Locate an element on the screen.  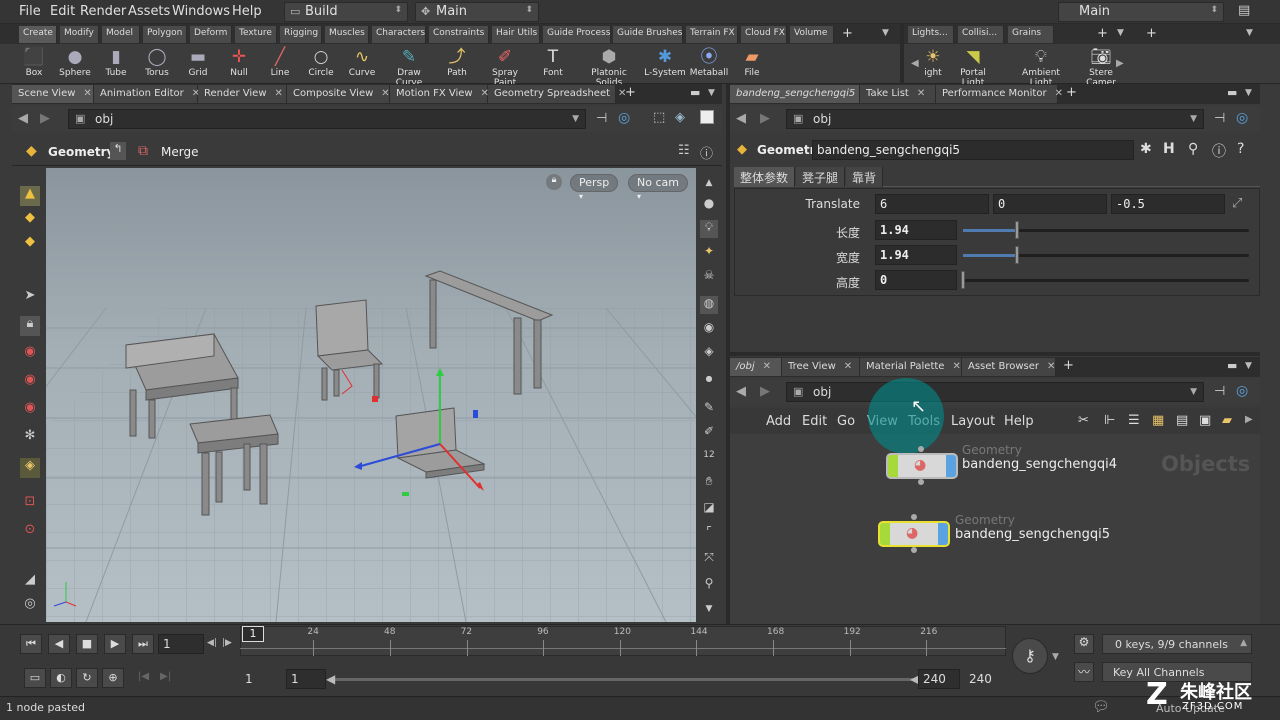
pane-splitter-horizontal is located at coordinates (995, 354).